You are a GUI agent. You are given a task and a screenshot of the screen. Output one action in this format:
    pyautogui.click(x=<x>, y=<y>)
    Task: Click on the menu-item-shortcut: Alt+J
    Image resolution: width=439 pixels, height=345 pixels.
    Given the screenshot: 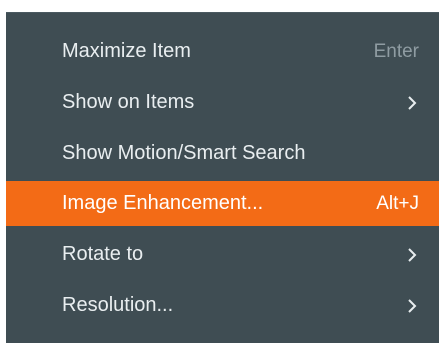 What is the action you would take?
    pyautogui.click(x=397, y=203)
    